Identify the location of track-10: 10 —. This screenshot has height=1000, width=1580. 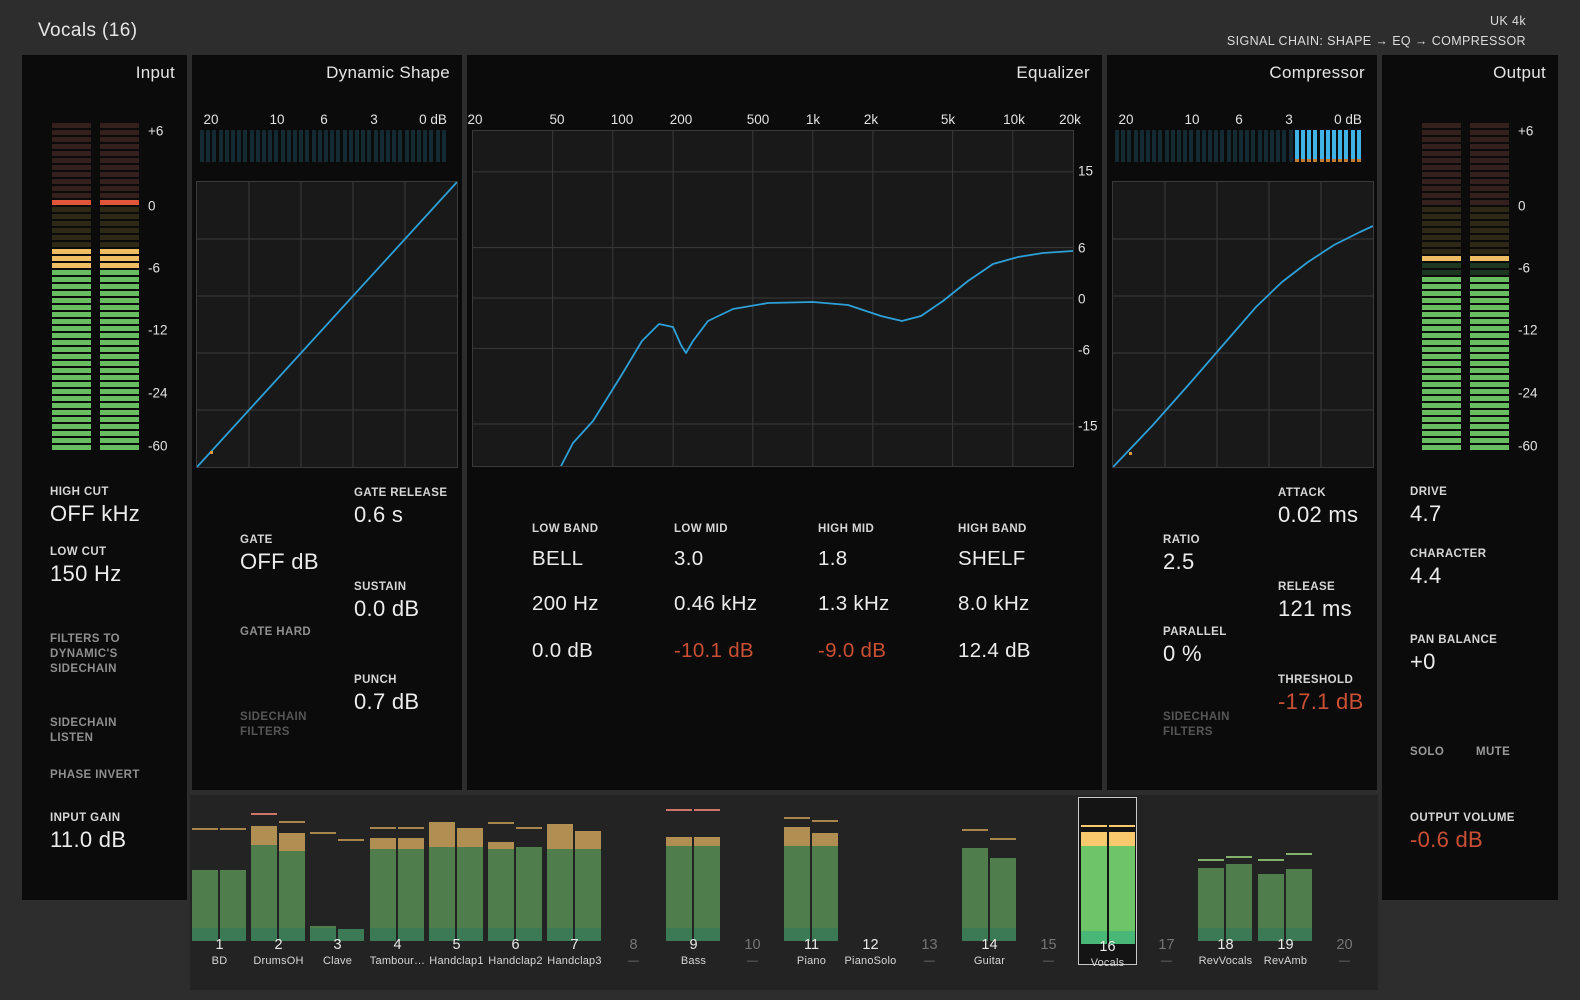
(752, 892).